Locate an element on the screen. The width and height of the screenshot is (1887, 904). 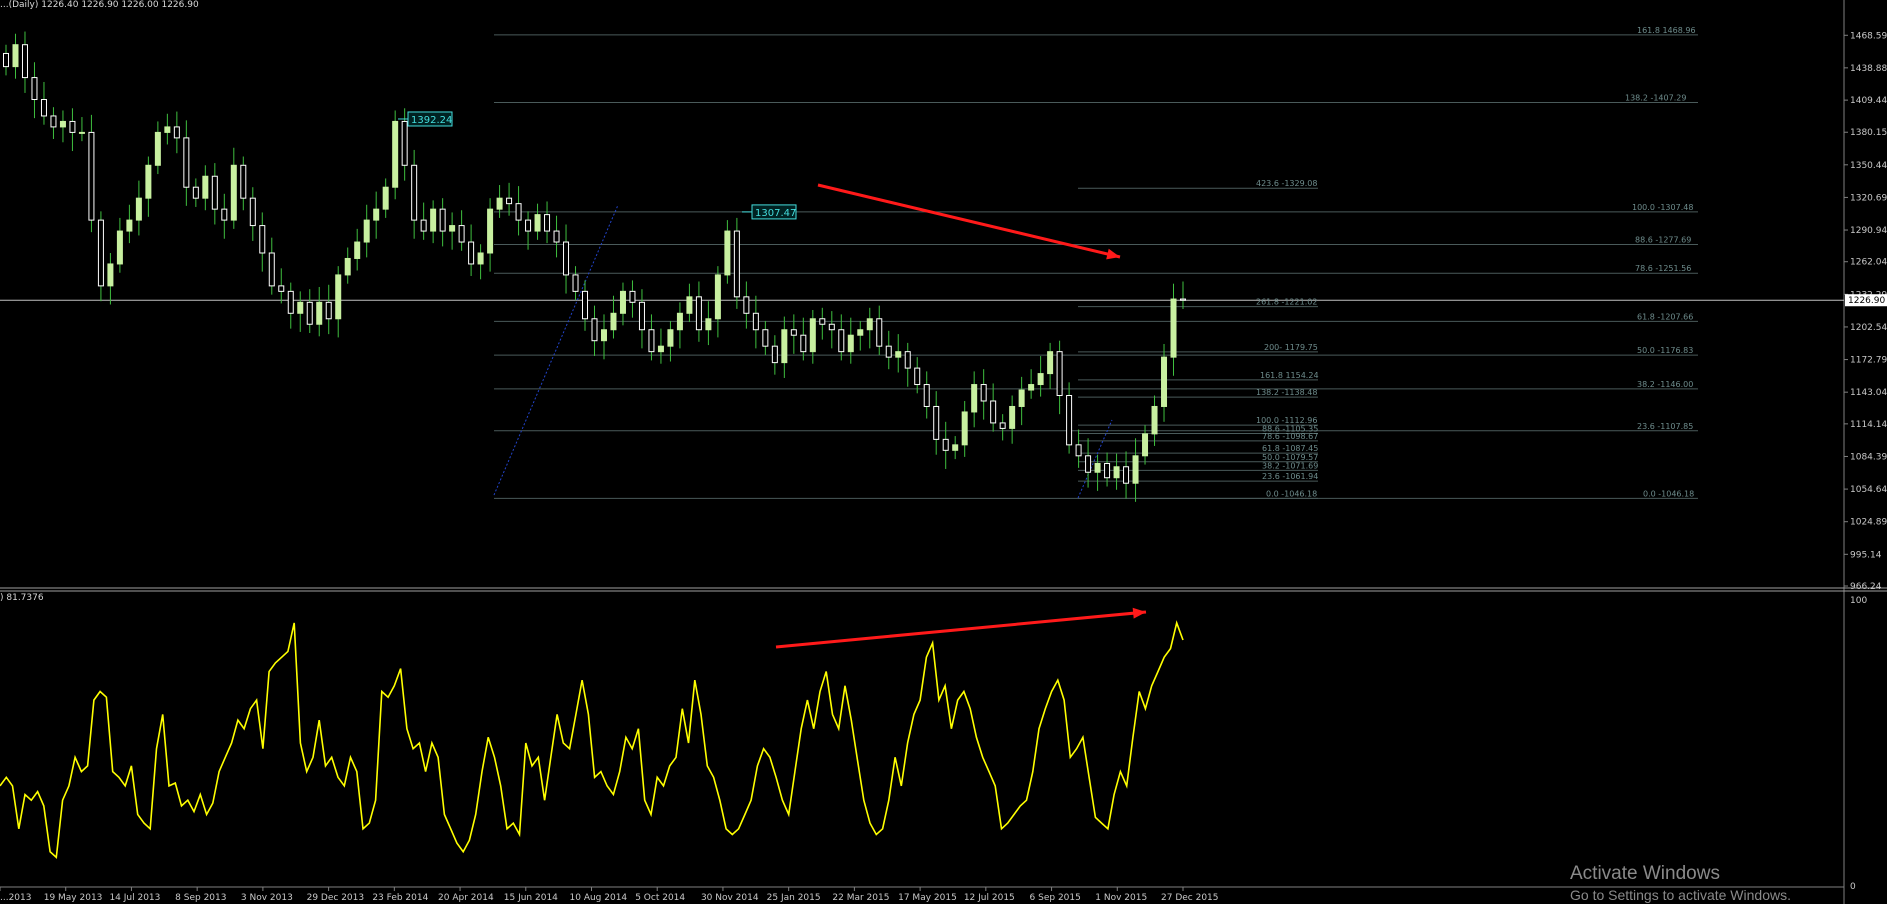
time-axis-tick-label: 25 Jan 2015 is located at coordinates (794, 898).